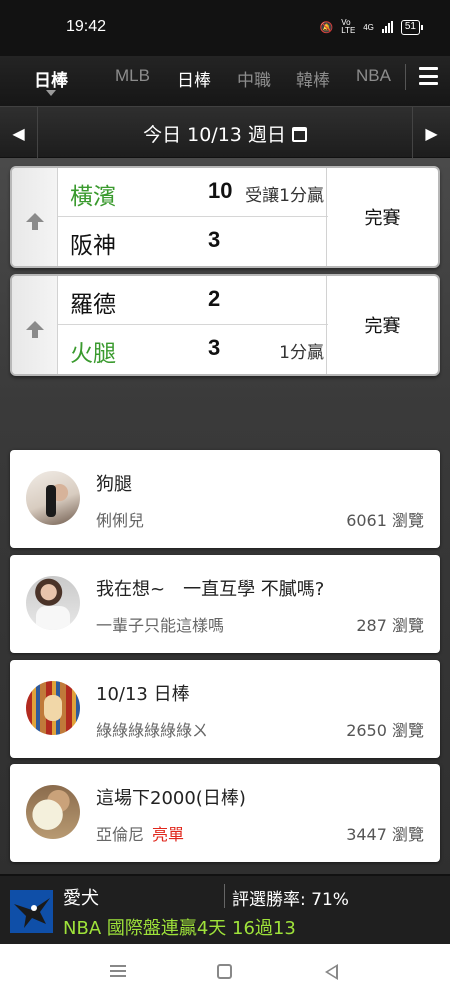 This screenshot has height=1000, width=450. What do you see at coordinates (373, 76) in the screenshot?
I see `tab-nba: NBA` at bounding box center [373, 76].